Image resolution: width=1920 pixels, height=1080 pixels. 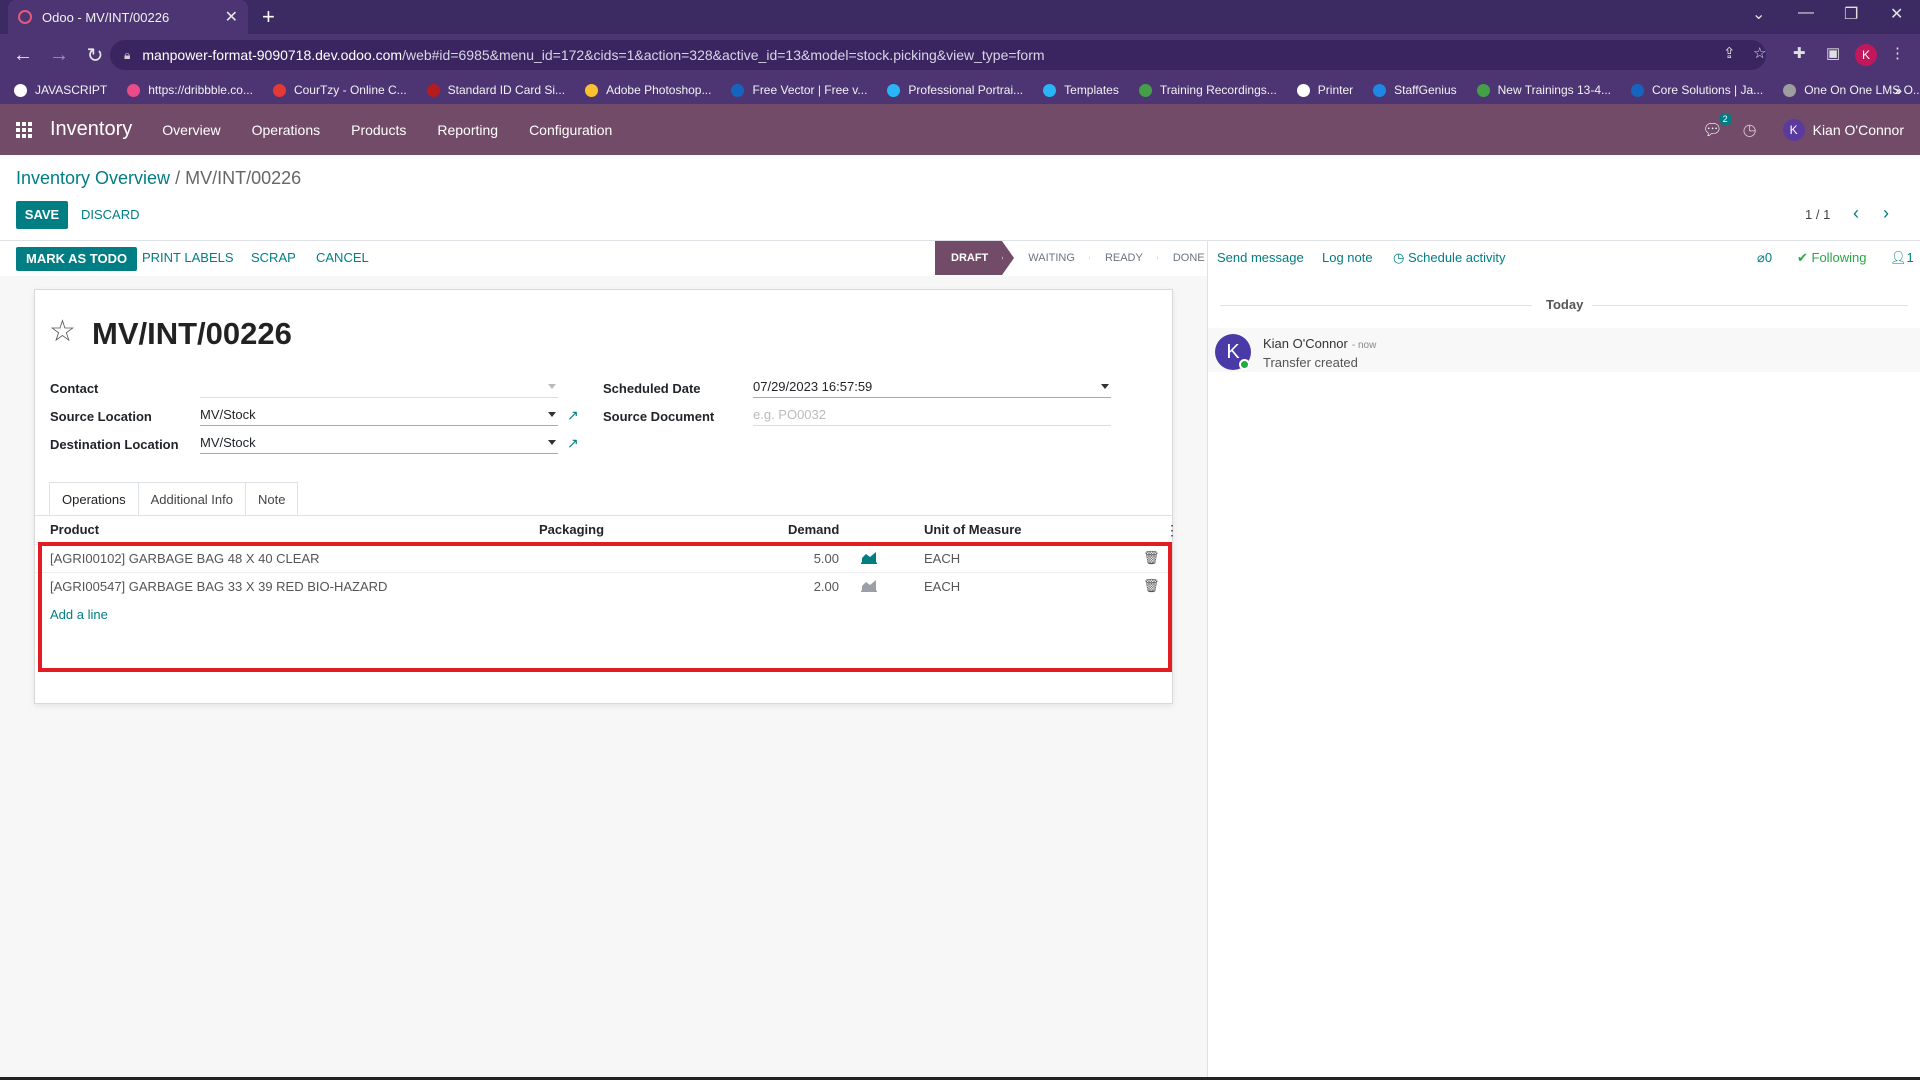 I want to click on scrap-button: SCRAP, so click(x=273, y=257).